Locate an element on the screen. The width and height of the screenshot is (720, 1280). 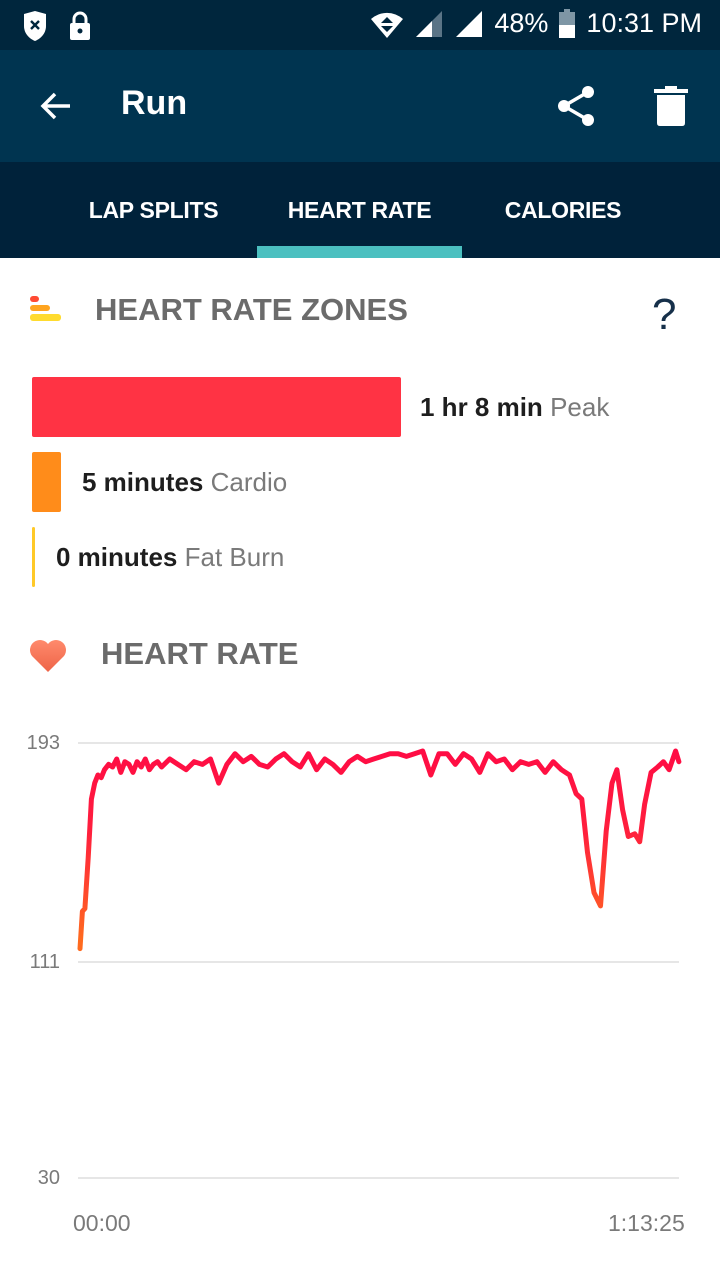
heart-rate-title: HEART RATE is located at coordinates (200, 653).